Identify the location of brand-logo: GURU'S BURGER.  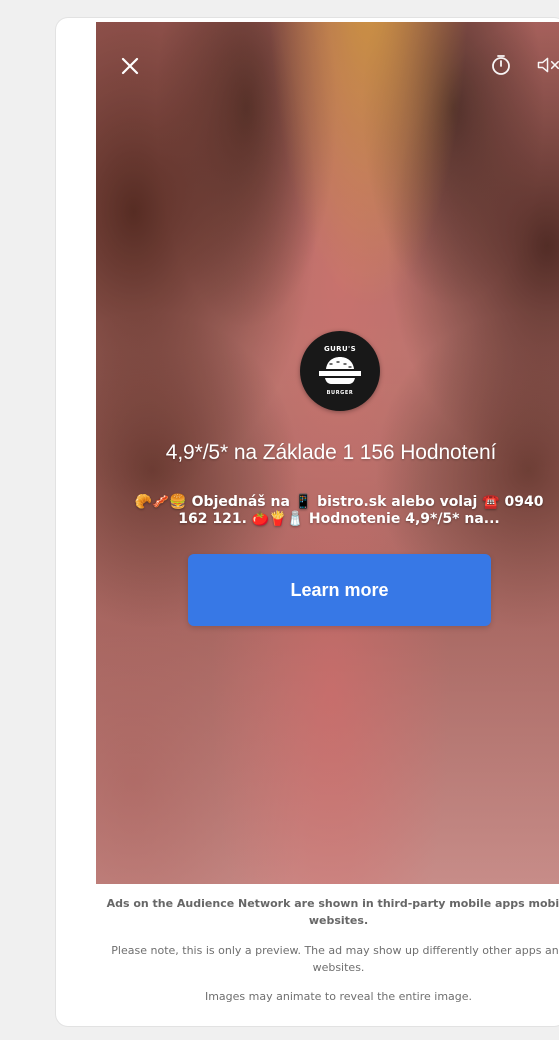
(340, 371).